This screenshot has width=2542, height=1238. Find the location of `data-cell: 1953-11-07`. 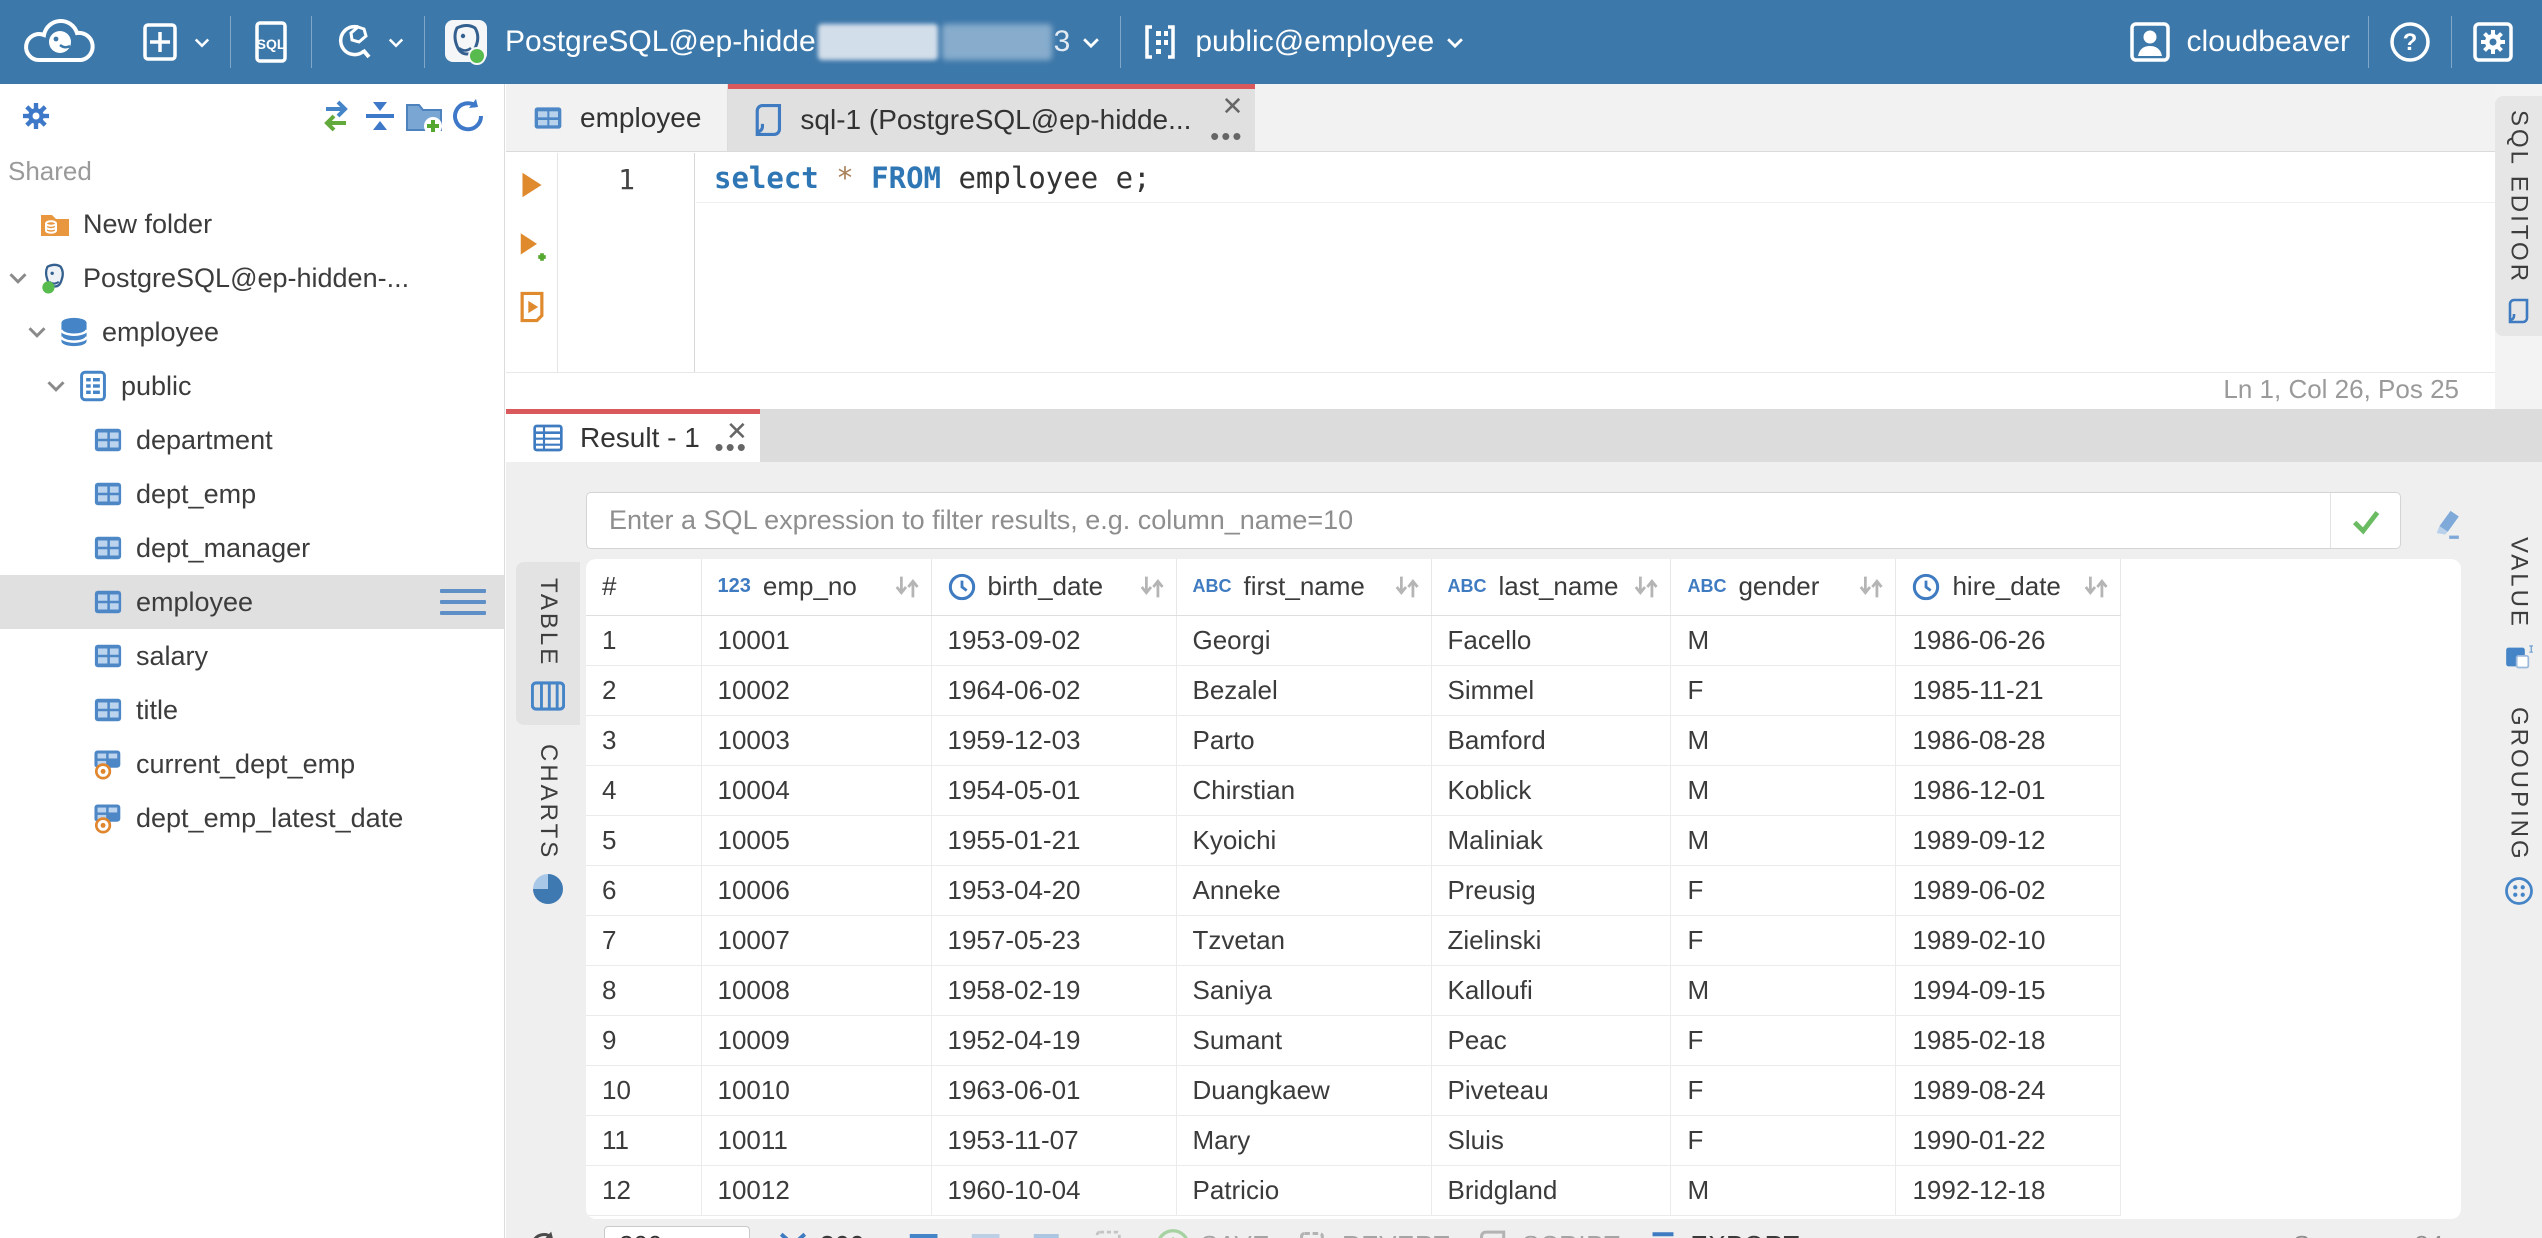

data-cell: 1953-11-07 is located at coordinates (1054, 1140).